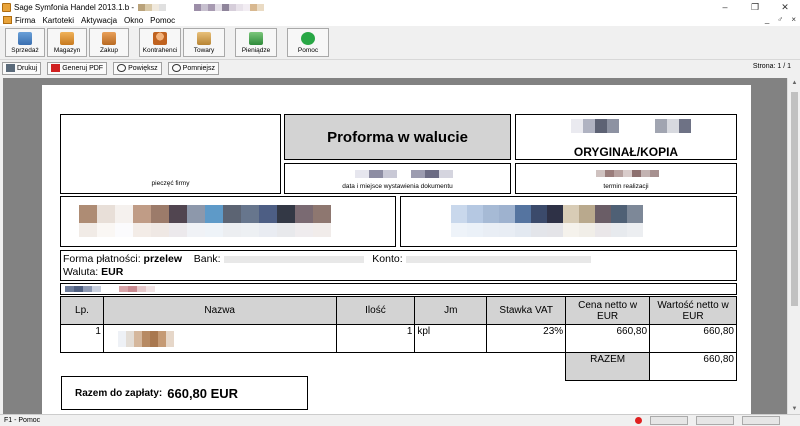  What do you see at coordinates (400, 420) in the screenshot?
I see `status-bar: F1 - Pomoc` at bounding box center [400, 420].